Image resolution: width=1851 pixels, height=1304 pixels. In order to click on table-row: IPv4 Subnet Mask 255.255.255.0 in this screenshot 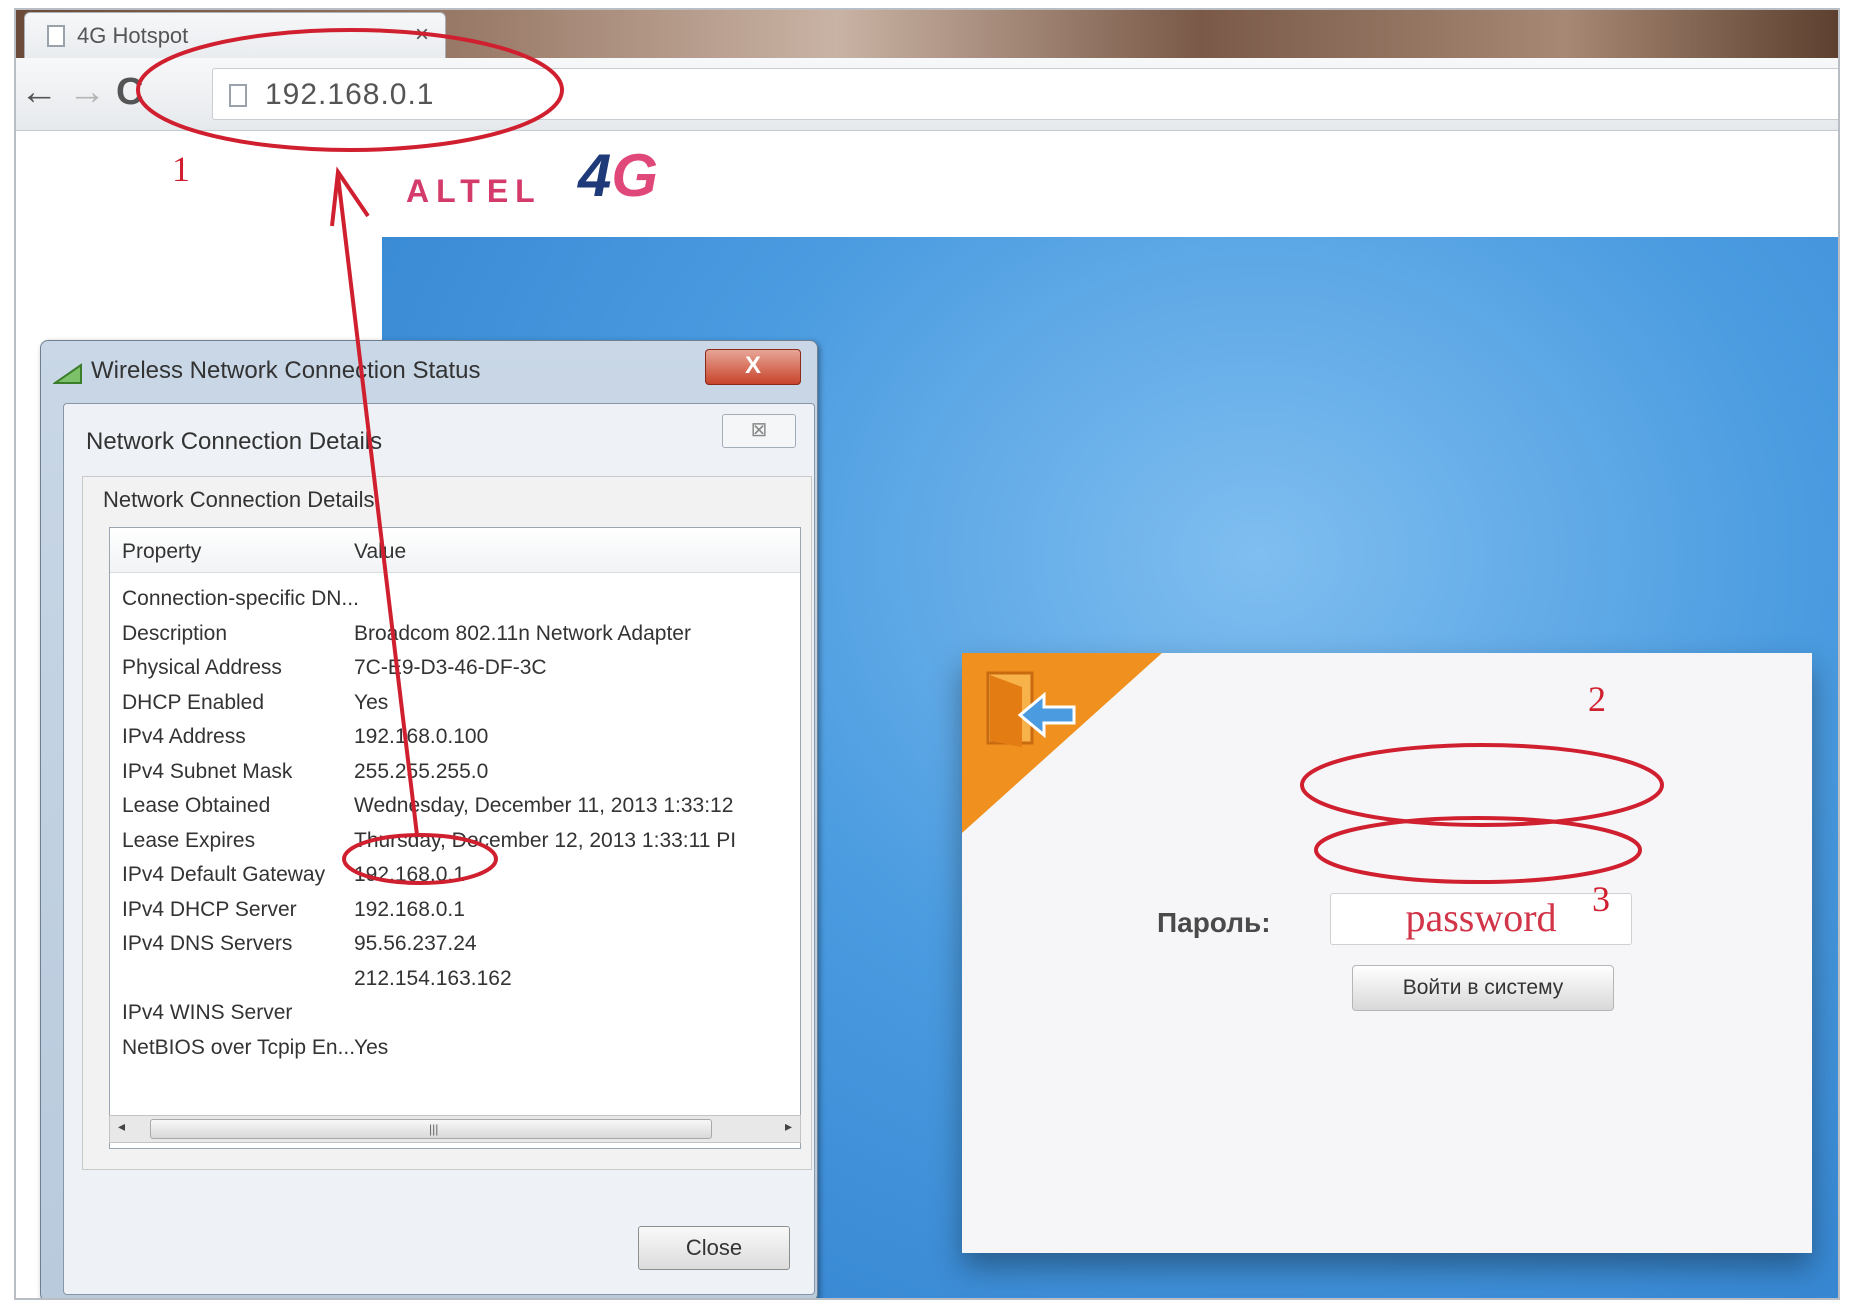, I will do `click(455, 772)`.